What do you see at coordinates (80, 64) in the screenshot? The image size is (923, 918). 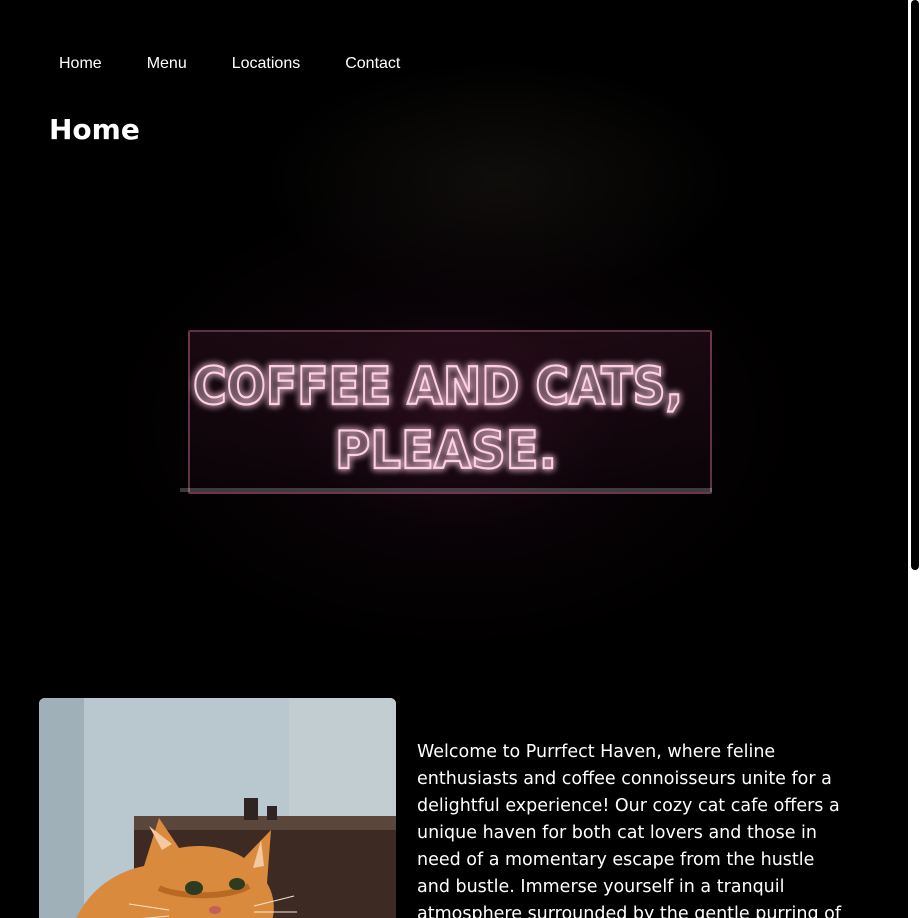 I see `nav-home-link: Home` at bounding box center [80, 64].